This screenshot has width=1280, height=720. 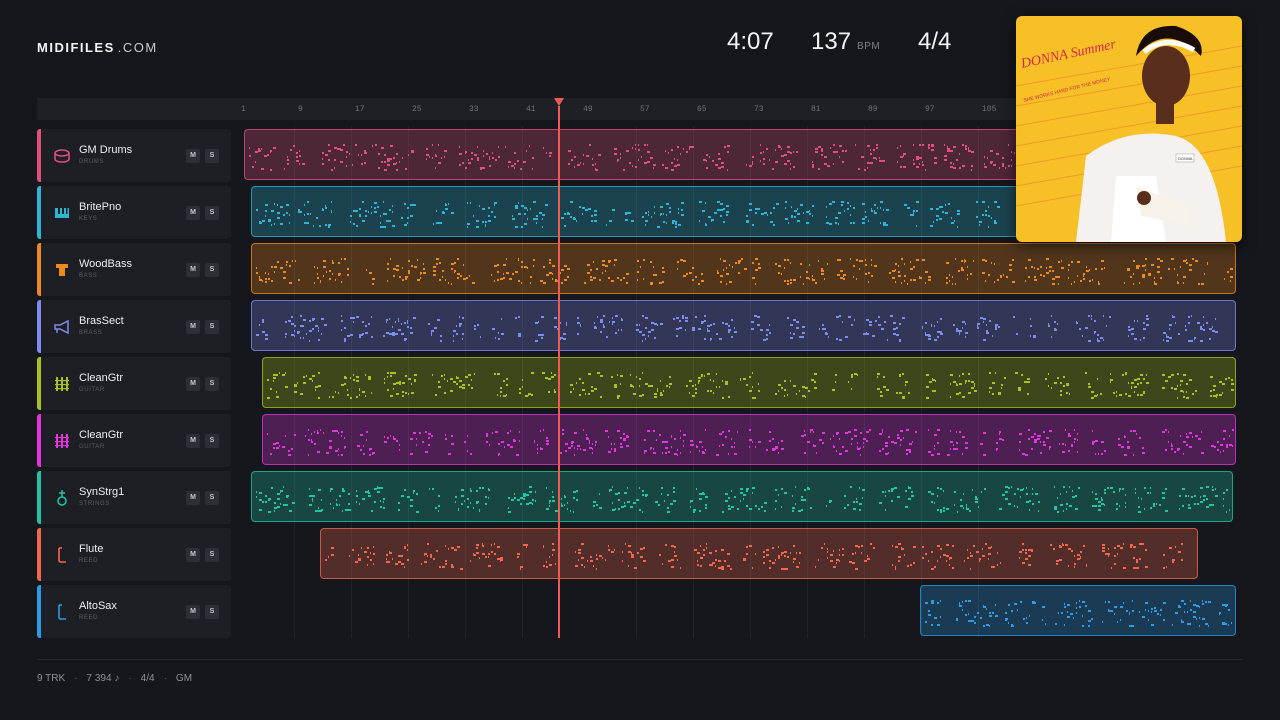 I want to click on file-summary: 9 TRK · 7 394 ♪ · 4/4 · GM, so click(x=115, y=678).